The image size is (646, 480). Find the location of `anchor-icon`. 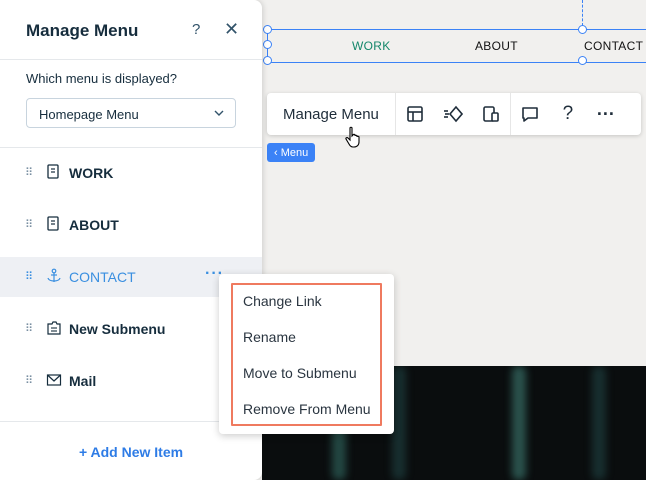

anchor-icon is located at coordinates (54, 275).